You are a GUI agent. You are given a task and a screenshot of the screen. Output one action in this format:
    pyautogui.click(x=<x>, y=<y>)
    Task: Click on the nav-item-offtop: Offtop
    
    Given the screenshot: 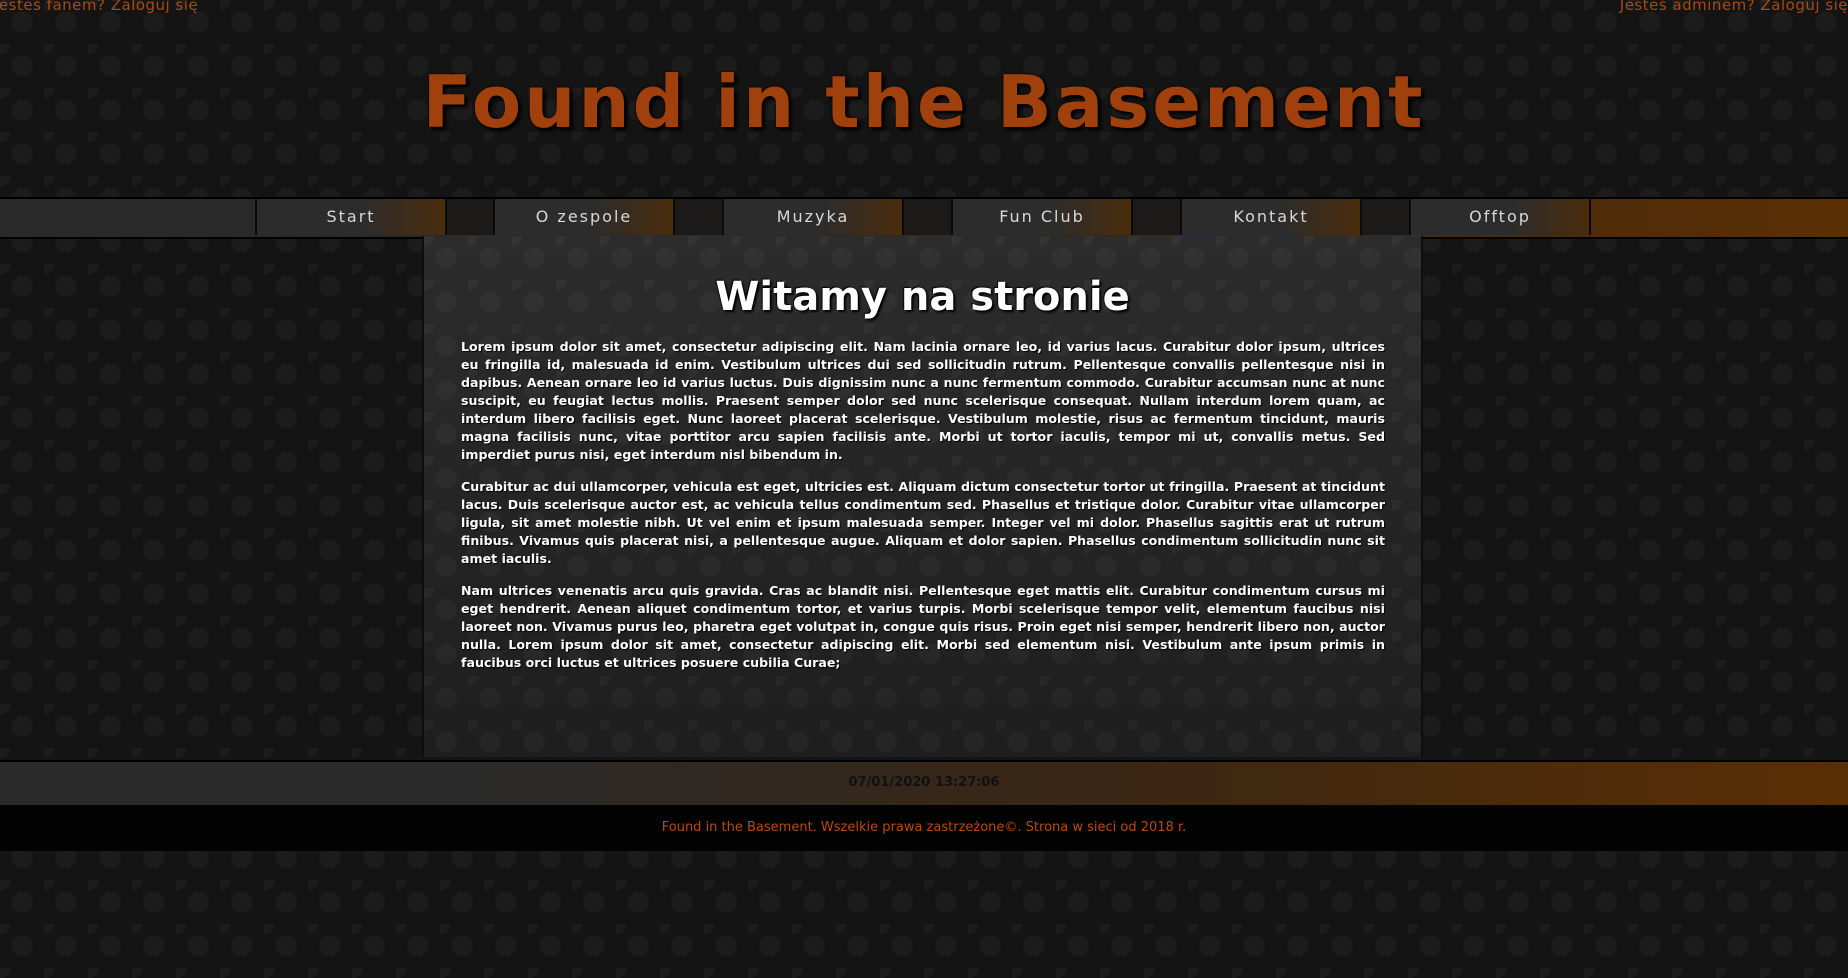 What is the action you would take?
    pyautogui.click(x=1500, y=217)
    